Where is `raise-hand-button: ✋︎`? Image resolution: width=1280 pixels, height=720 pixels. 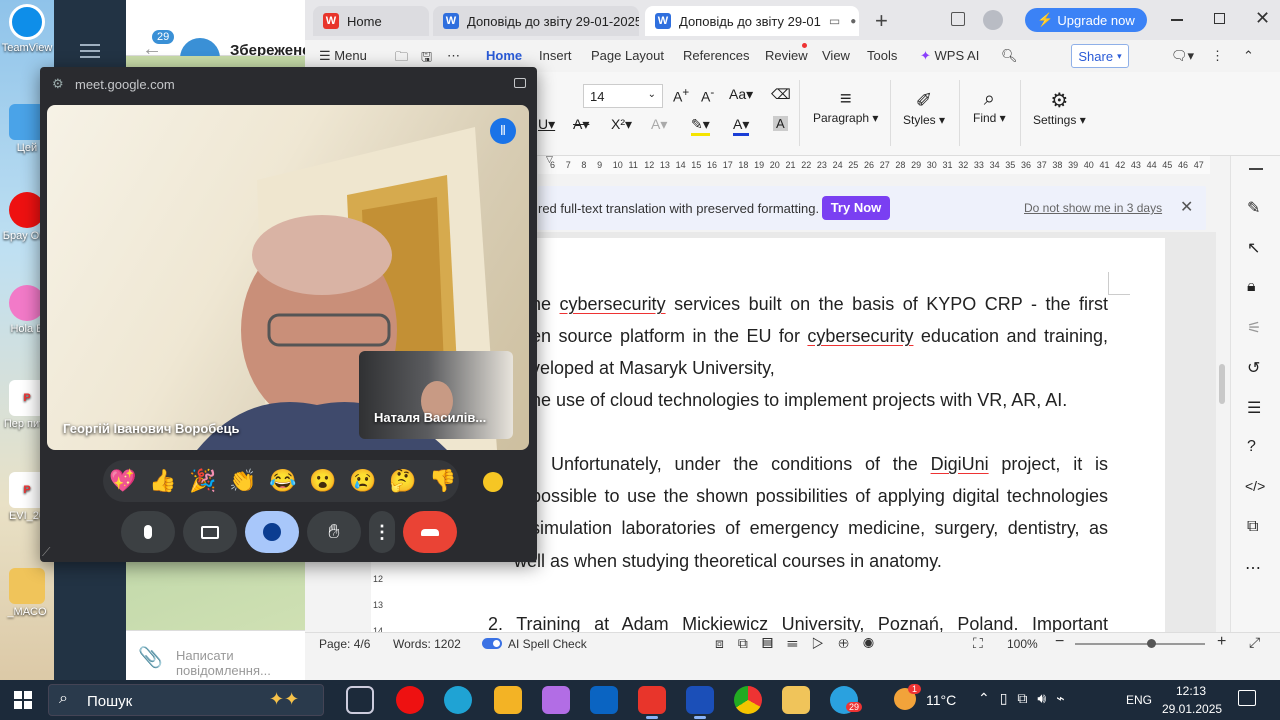 raise-hand-button: ✋︎ is located at coordinates (334, 532).